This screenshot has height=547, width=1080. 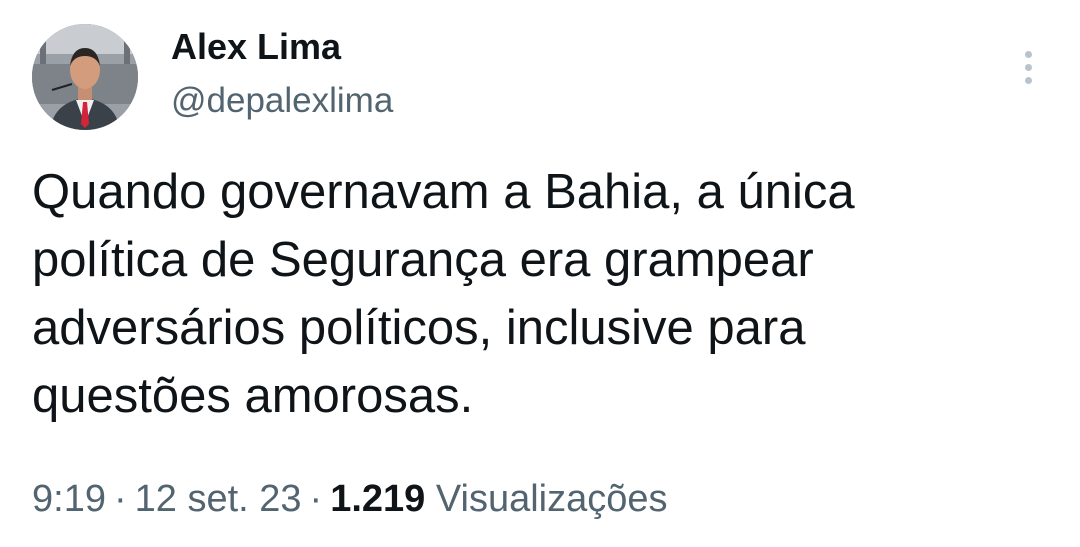 I want to click on author-handle: @depalexlima, so click(x=282, y=101).